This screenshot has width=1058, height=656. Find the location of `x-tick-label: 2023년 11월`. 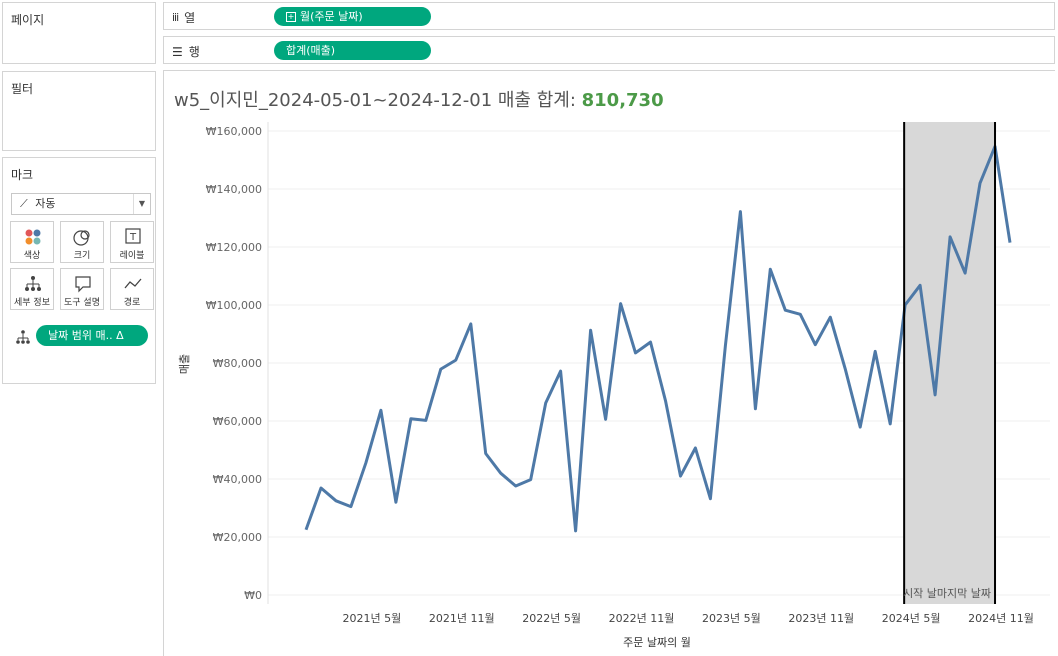

x-tick-label: 2023년 11월 is located at coordinates (821, 618).